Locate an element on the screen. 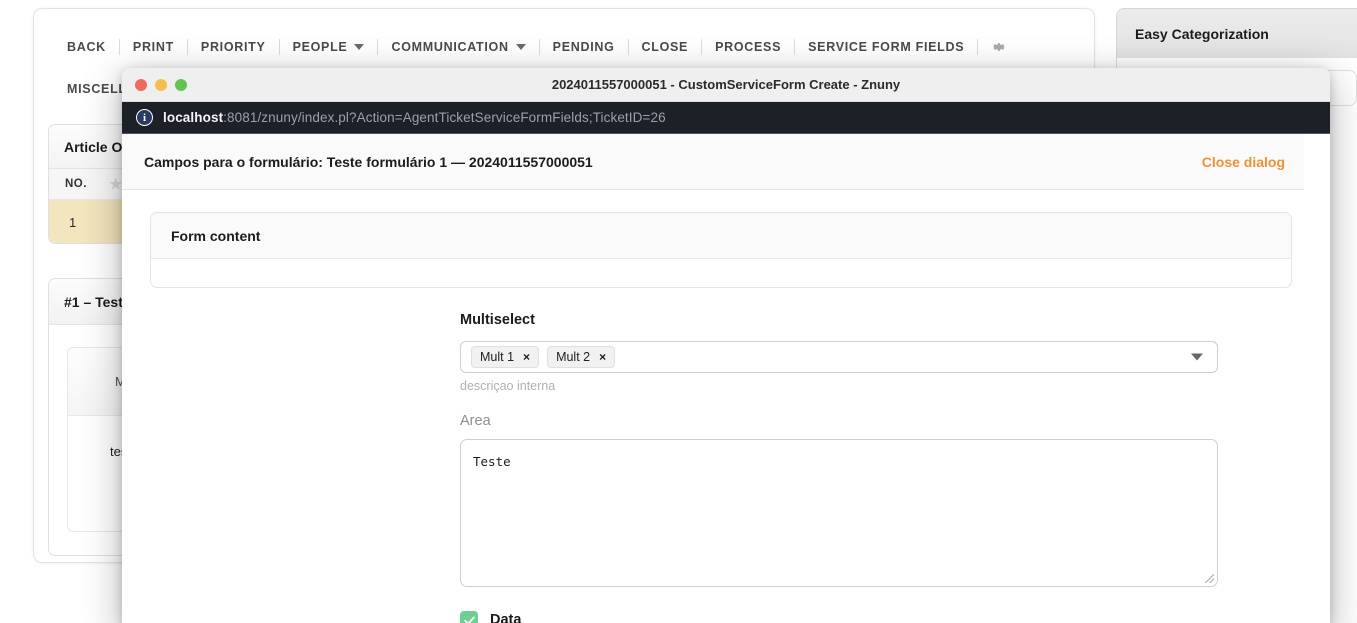 The height and width of the screenshot is (623, 1357). form-content-panel: Form content is located at coordinates (721, 250).